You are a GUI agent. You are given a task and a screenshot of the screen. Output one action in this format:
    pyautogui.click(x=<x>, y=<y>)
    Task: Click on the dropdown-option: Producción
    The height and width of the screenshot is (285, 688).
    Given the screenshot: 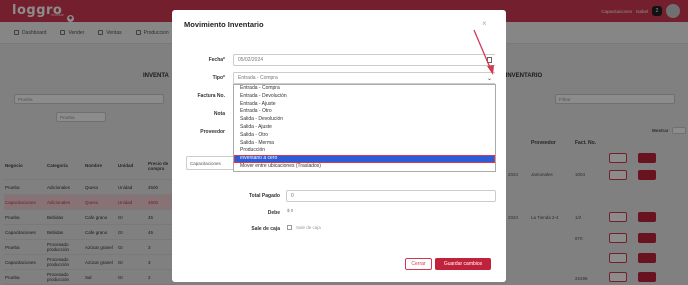 What is the action you would take?
    pyautogui.click(x=364, y=151)
    